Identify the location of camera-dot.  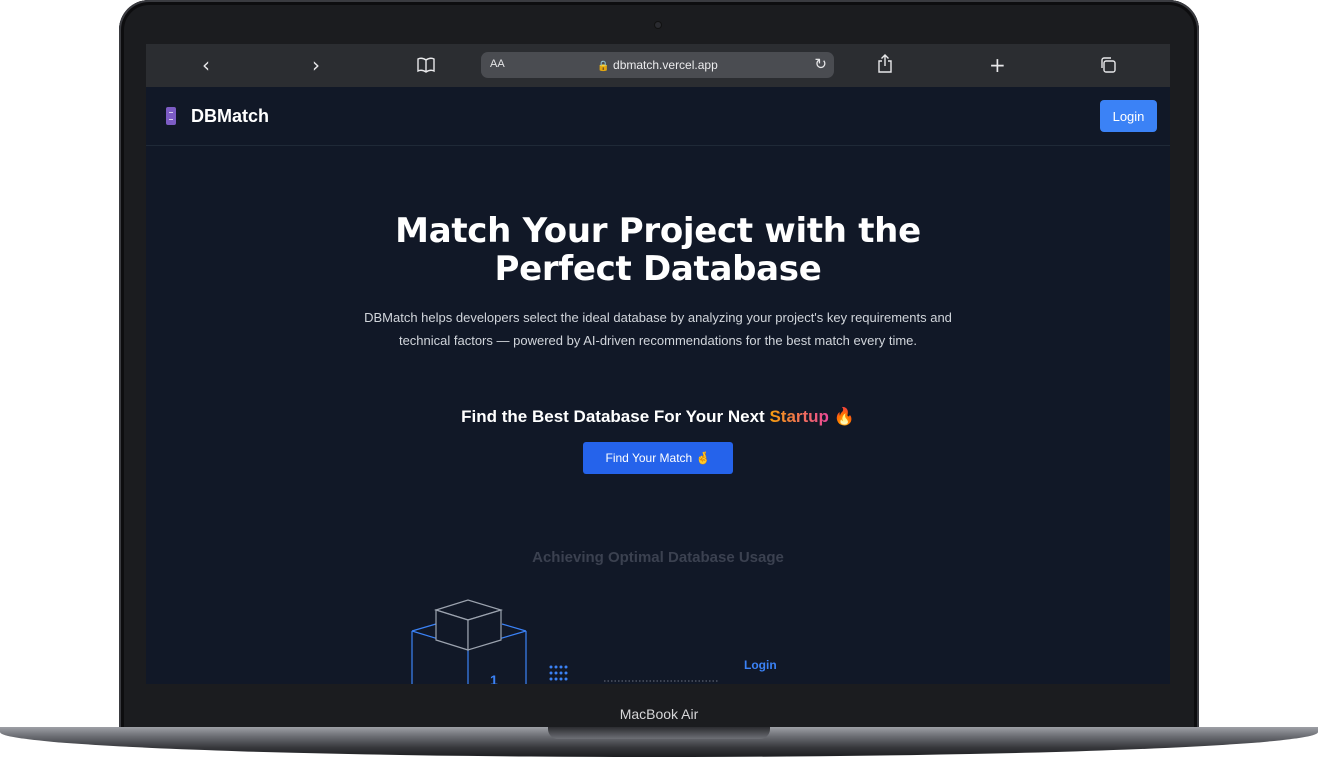
(658, 25).